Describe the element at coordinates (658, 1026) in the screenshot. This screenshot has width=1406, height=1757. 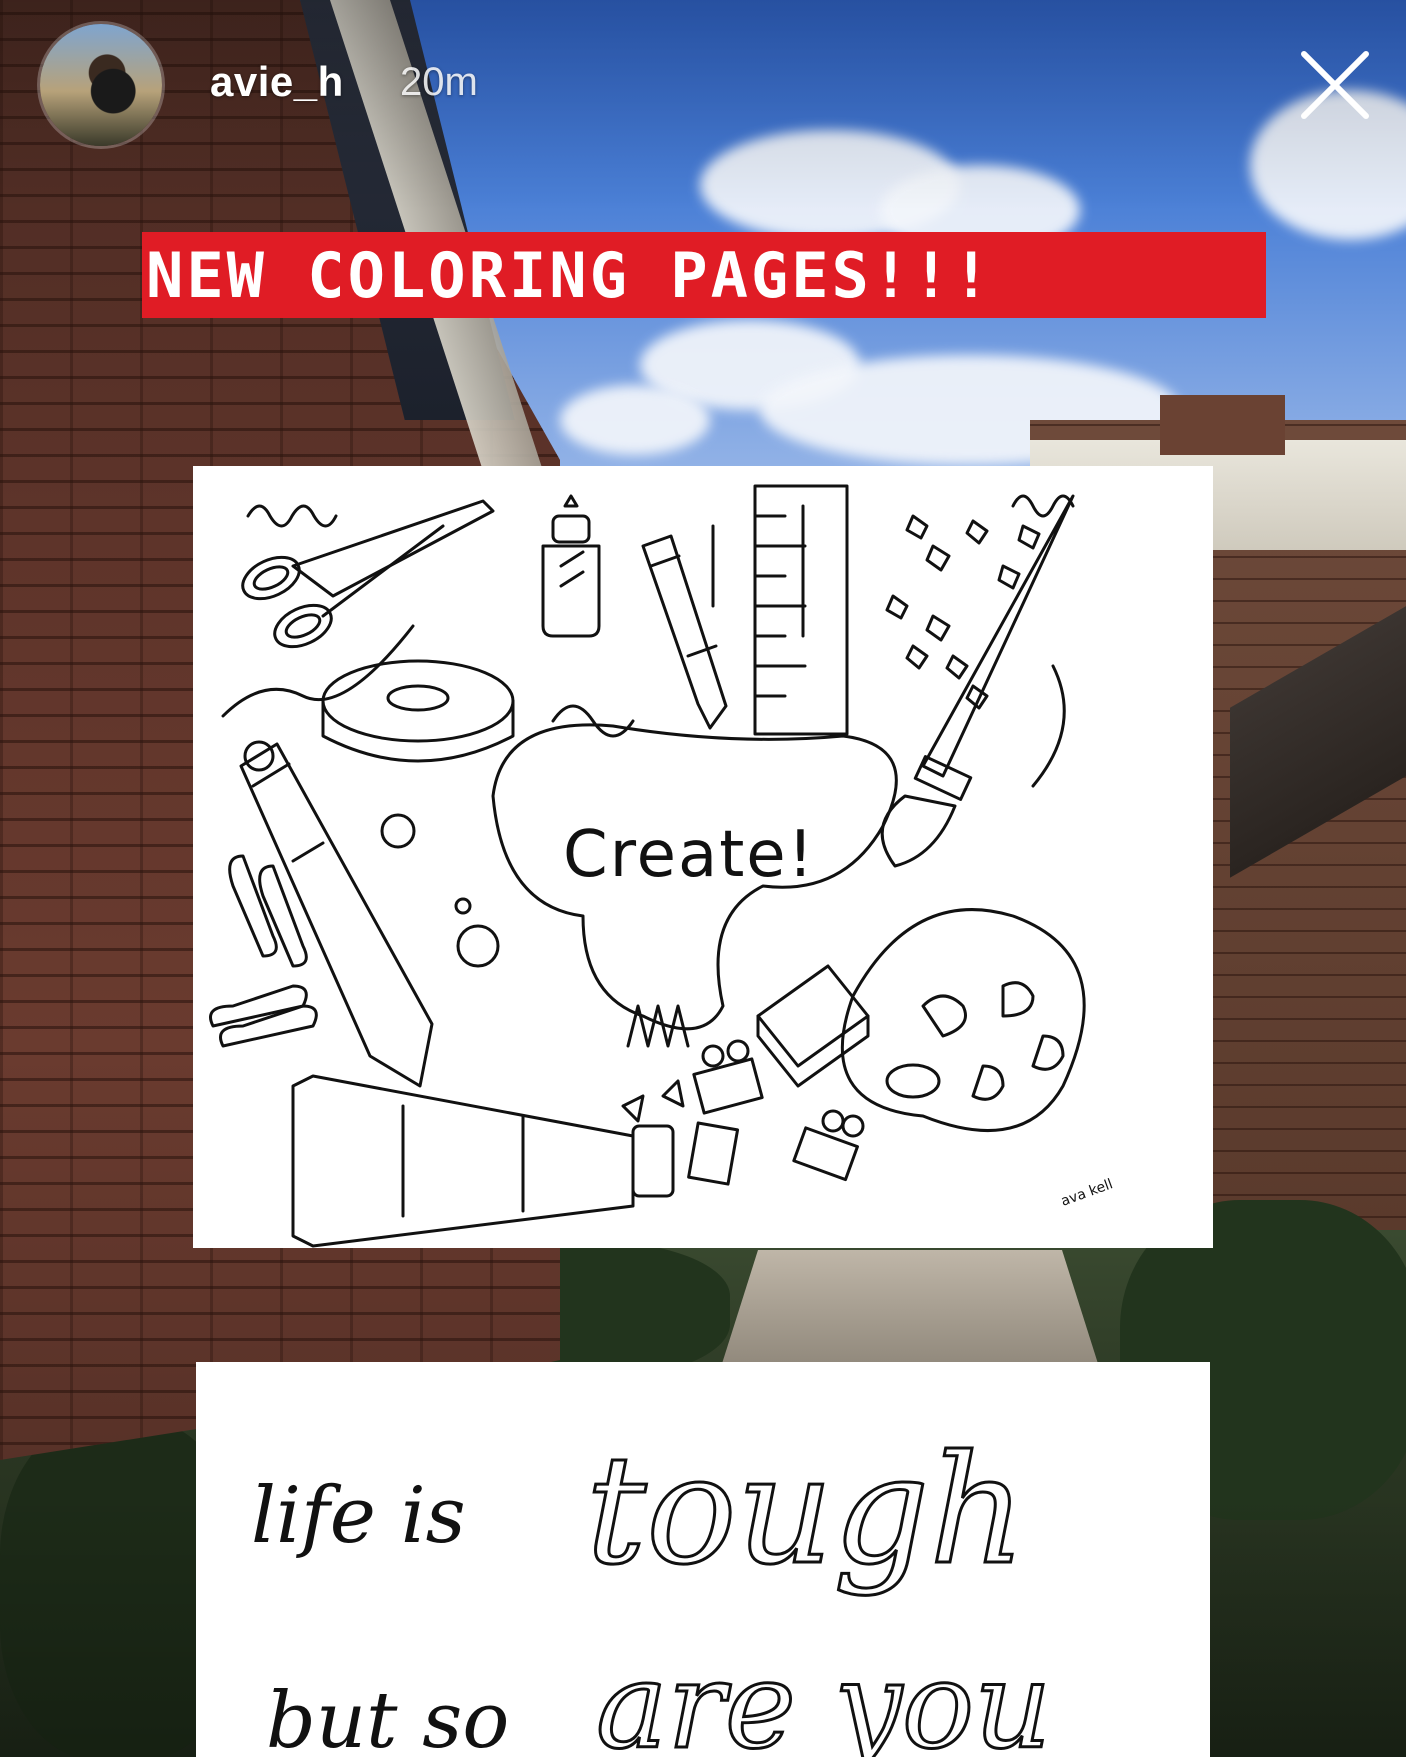
I see `zigzag-doodle` at that location.